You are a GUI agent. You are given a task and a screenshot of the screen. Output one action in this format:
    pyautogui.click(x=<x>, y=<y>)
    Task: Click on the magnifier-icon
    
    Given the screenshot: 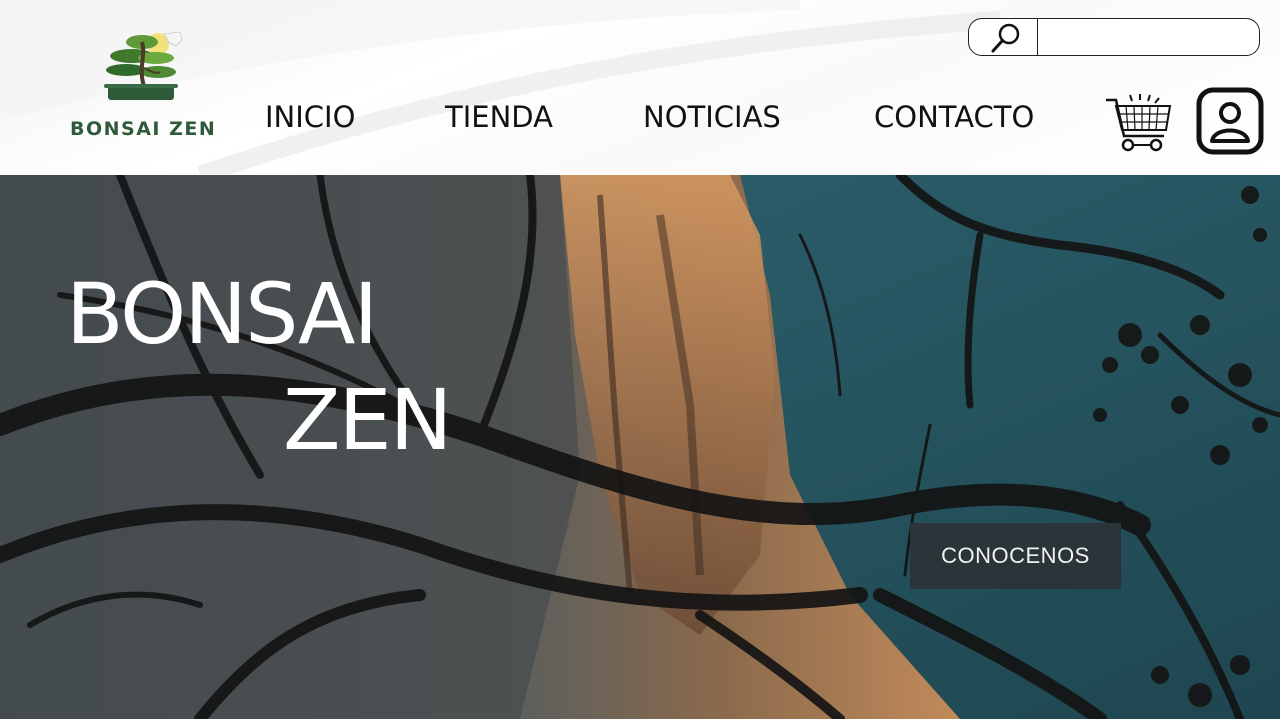 What is the action you would take?
    pyautogui.click(x=1005, y=38)
    